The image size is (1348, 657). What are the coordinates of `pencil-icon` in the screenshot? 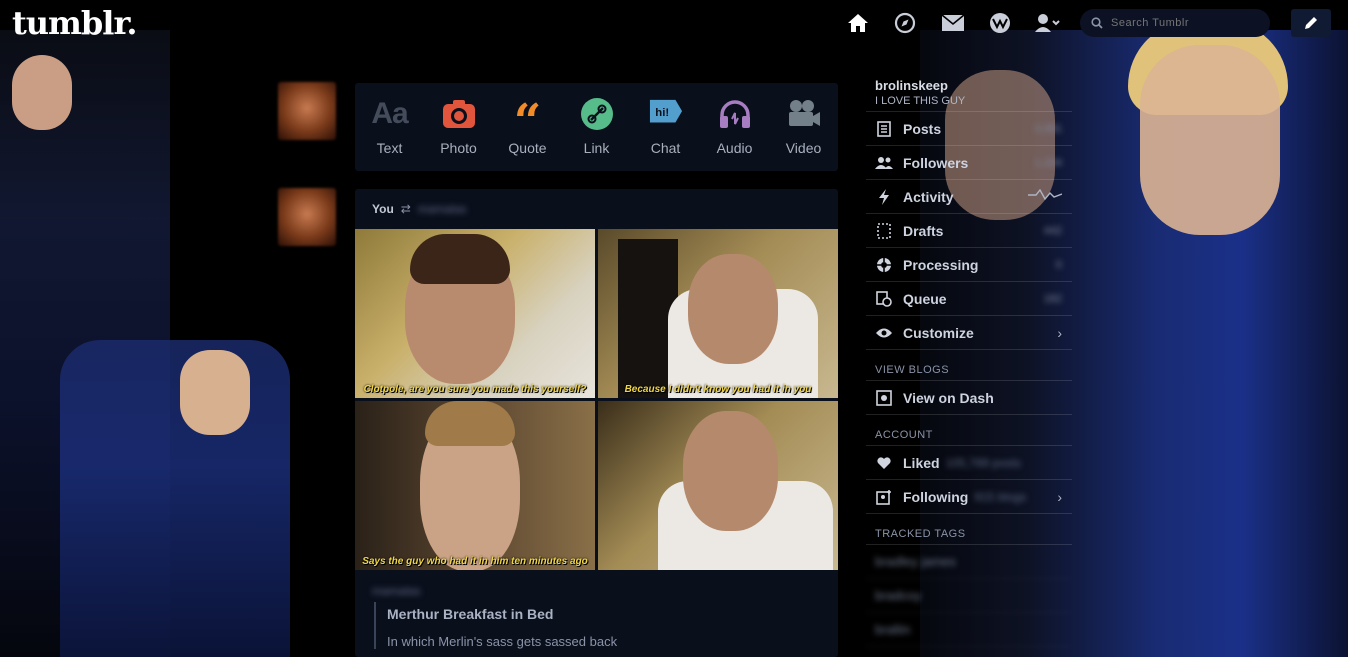 It's located at (1311, 23).